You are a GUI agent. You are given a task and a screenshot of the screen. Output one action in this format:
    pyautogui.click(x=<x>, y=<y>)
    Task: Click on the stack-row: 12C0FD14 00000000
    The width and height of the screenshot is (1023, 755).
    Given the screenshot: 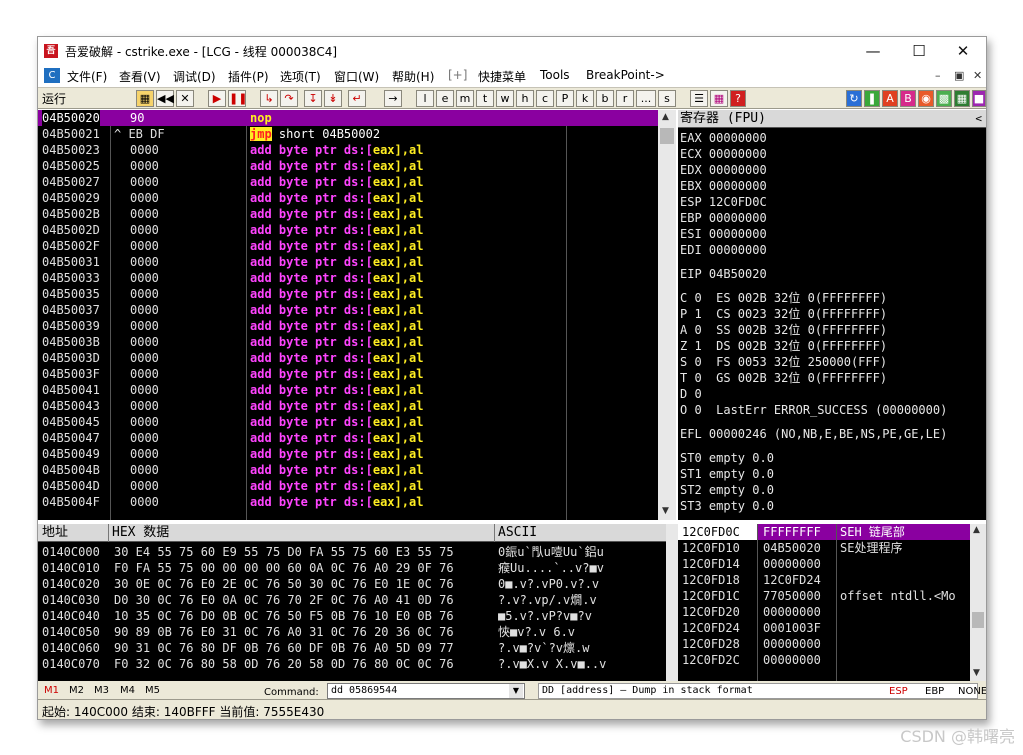 What is the action you would take?
    pyautogui.click(x=824, y=564)
    